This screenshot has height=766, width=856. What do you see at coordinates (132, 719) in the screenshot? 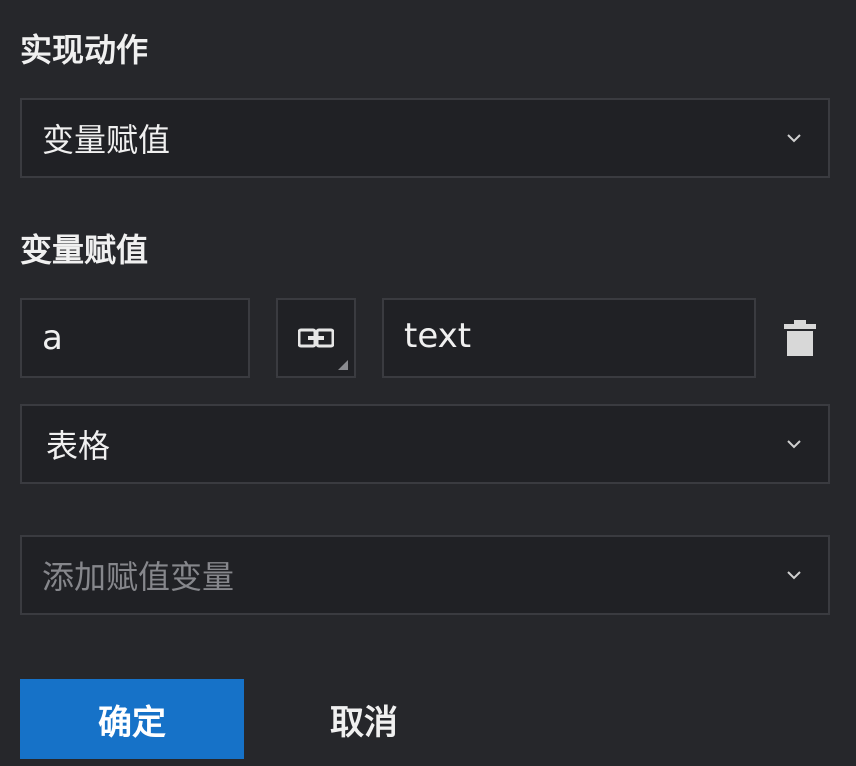
I see `confirm-button: 确定` at bounding box center [132, 719].